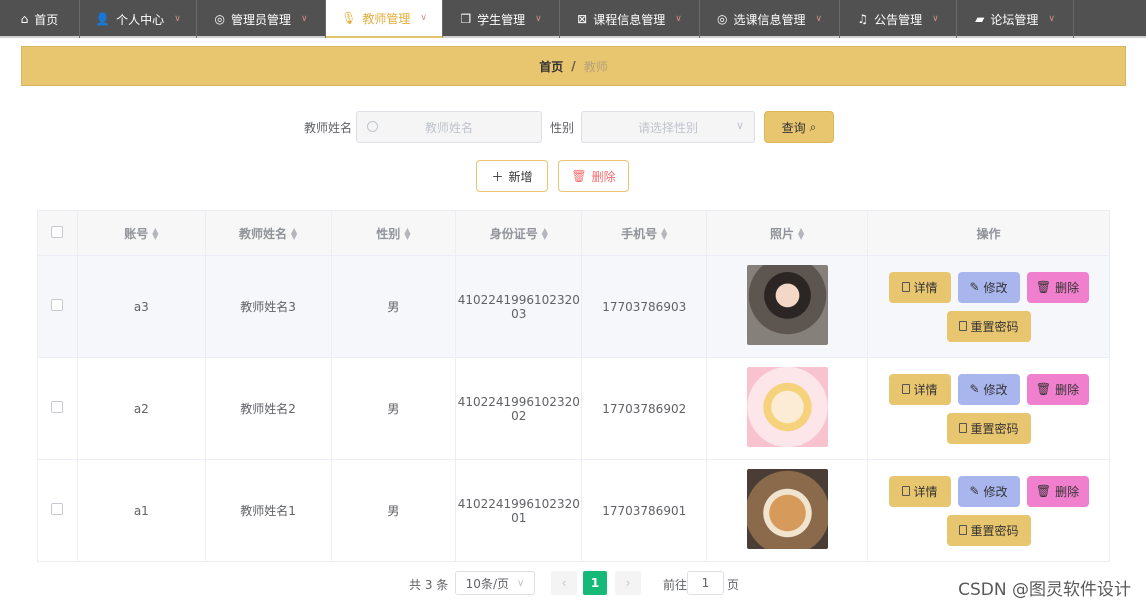 The height and width of the screenshot is (605, 1146). I want to click on copy-icon: ❐, so click(466, 19).